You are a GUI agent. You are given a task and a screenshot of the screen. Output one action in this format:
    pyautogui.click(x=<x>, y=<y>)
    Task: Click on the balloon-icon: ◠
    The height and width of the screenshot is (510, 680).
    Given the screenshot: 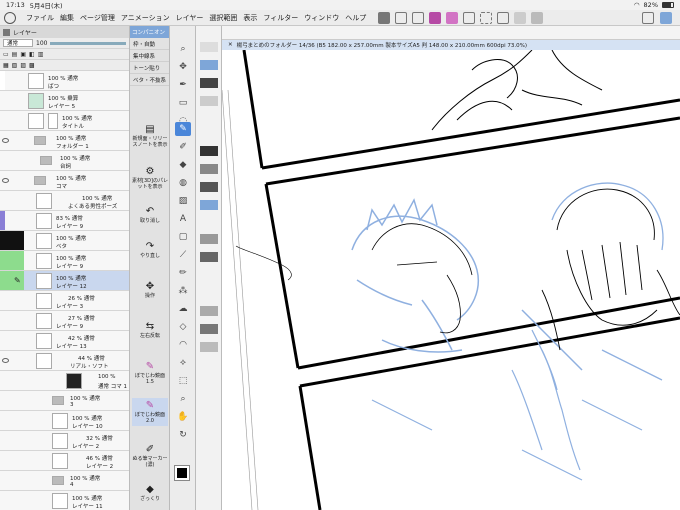 What is the action you would take?
    pyautogui.click(x=183, y=345)
    